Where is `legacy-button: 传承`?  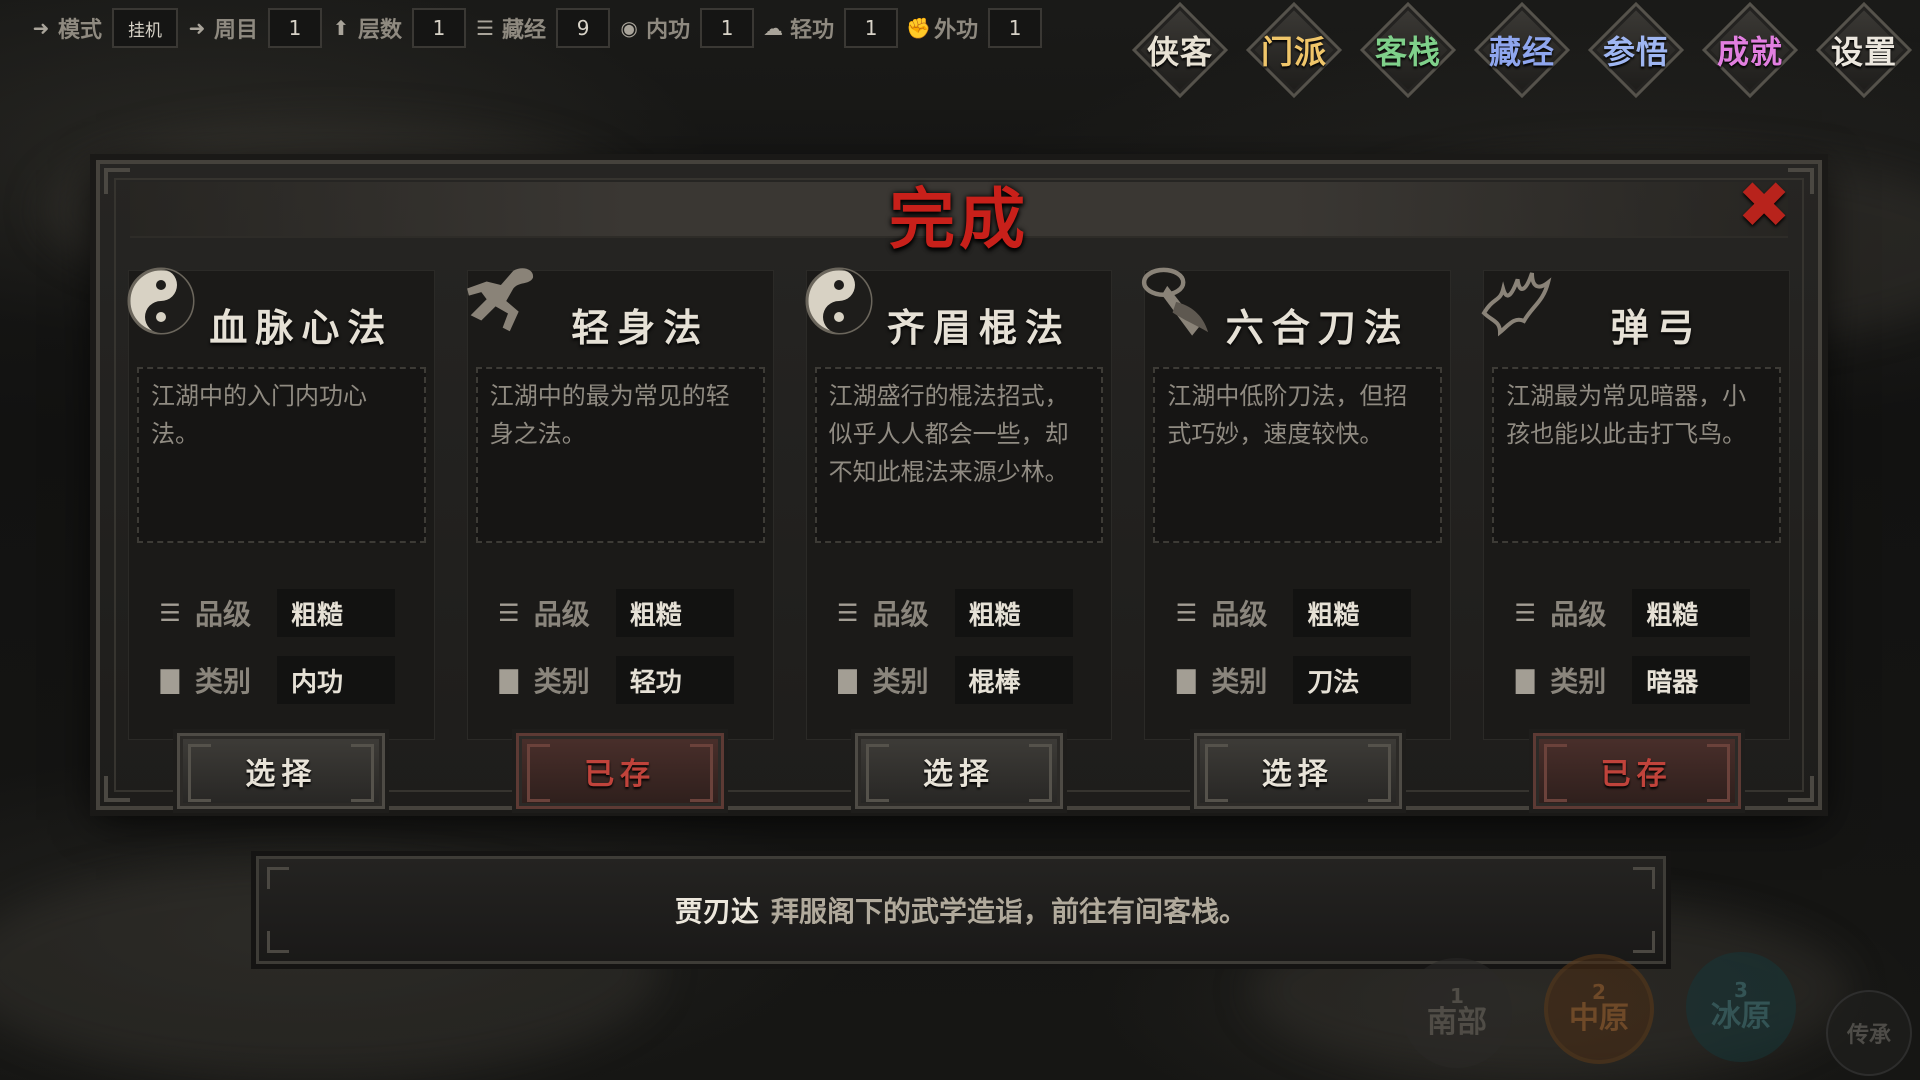 legacy-button: 传承 is located at coordinates (1869, 1033).